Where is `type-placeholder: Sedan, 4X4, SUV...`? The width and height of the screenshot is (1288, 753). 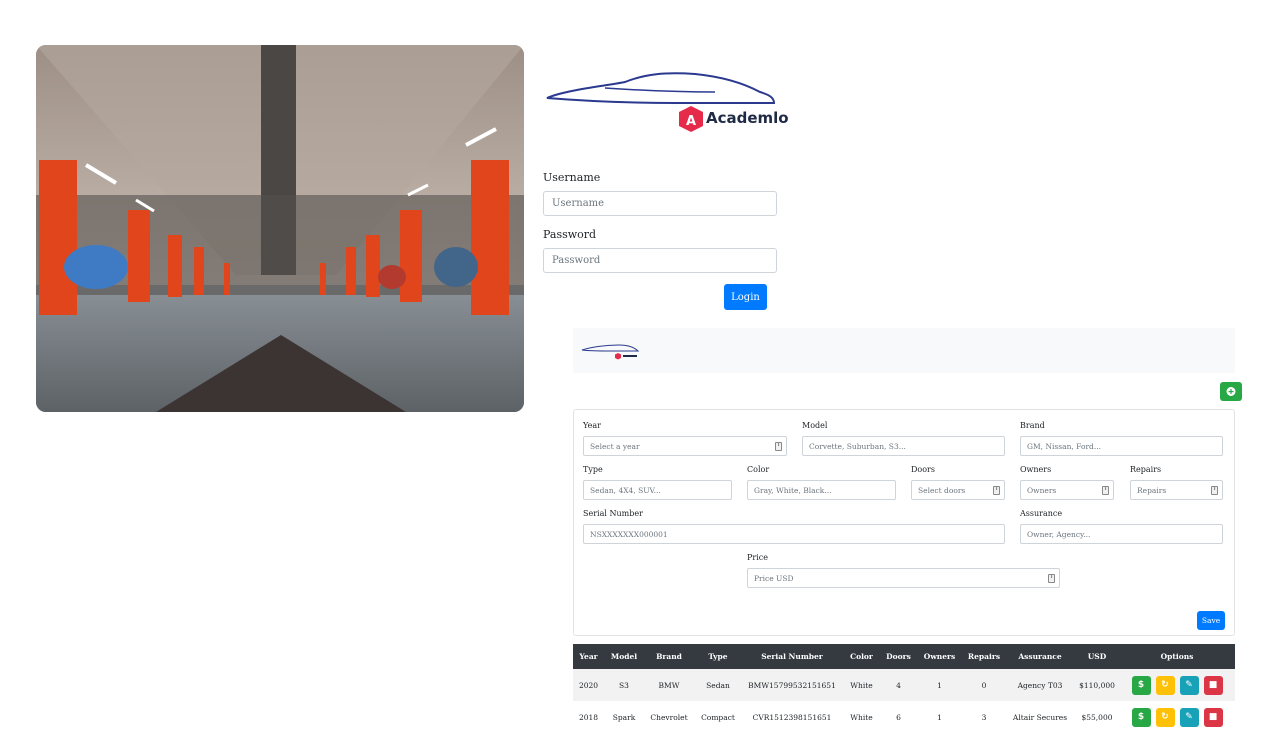 type-placeholder: Sedan, 4X4, SUV... is located at coordinates (625, 490).